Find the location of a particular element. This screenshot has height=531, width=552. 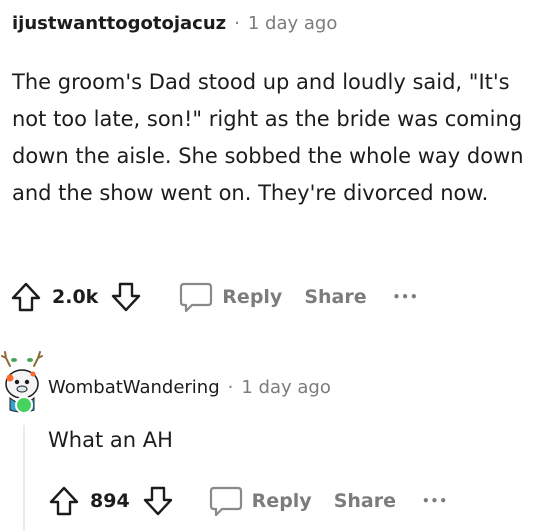

vote-count: 2.0k is located at coordinates (75, 297).